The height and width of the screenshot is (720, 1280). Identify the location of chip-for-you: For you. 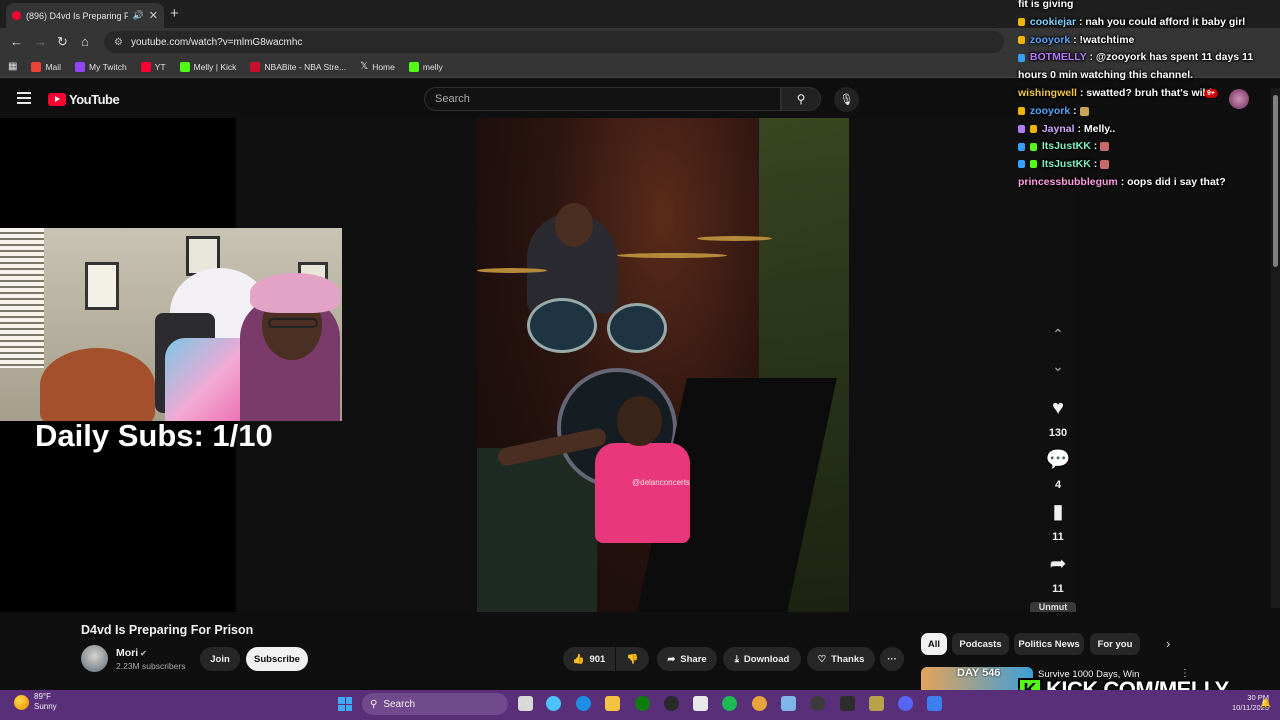
(1115, 644).